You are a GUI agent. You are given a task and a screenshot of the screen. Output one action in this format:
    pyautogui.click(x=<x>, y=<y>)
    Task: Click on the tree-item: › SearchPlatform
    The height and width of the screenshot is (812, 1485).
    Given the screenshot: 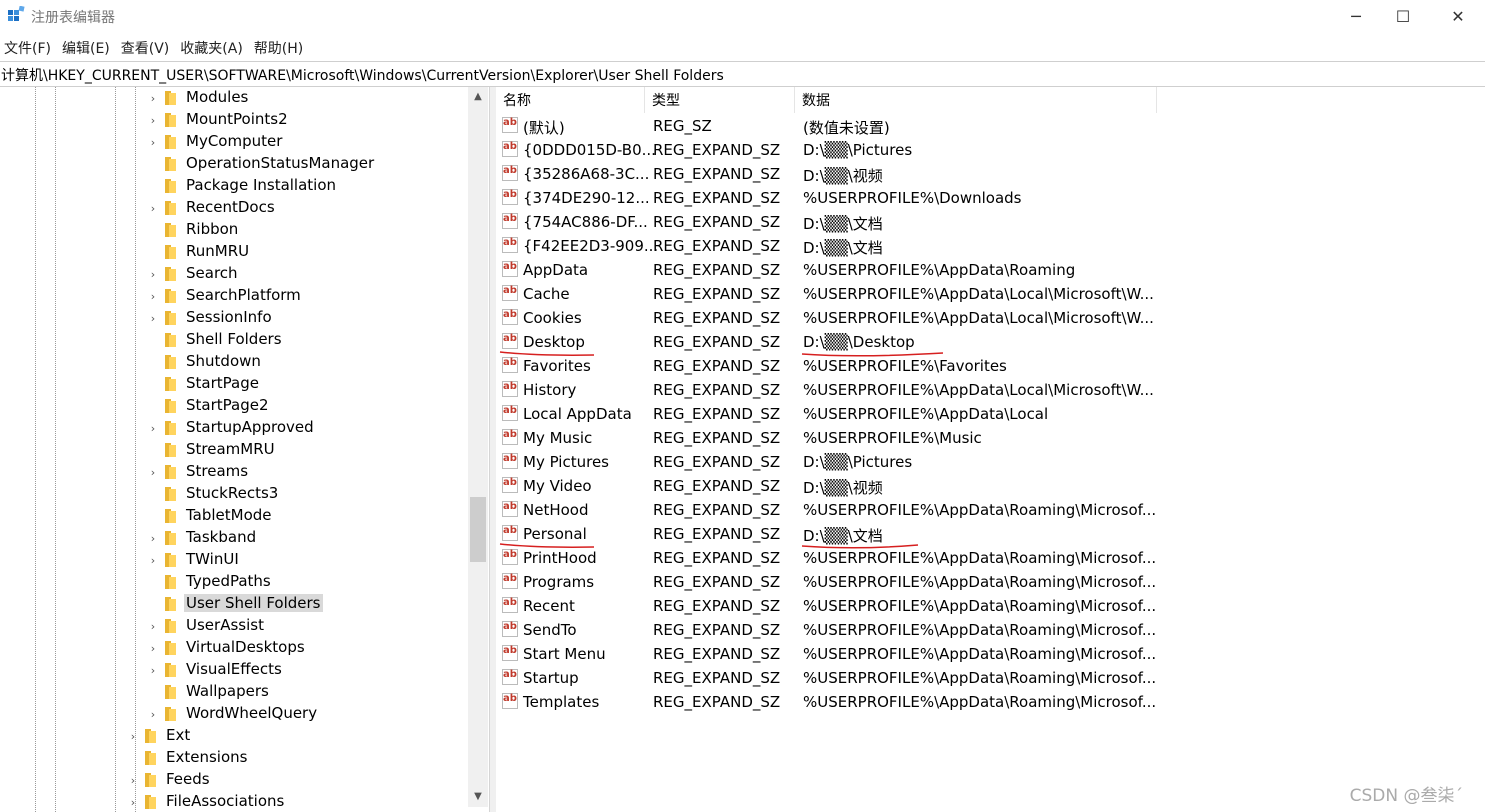 What is the action you would take?
    pyautogui.click(x=234, y=296)
    